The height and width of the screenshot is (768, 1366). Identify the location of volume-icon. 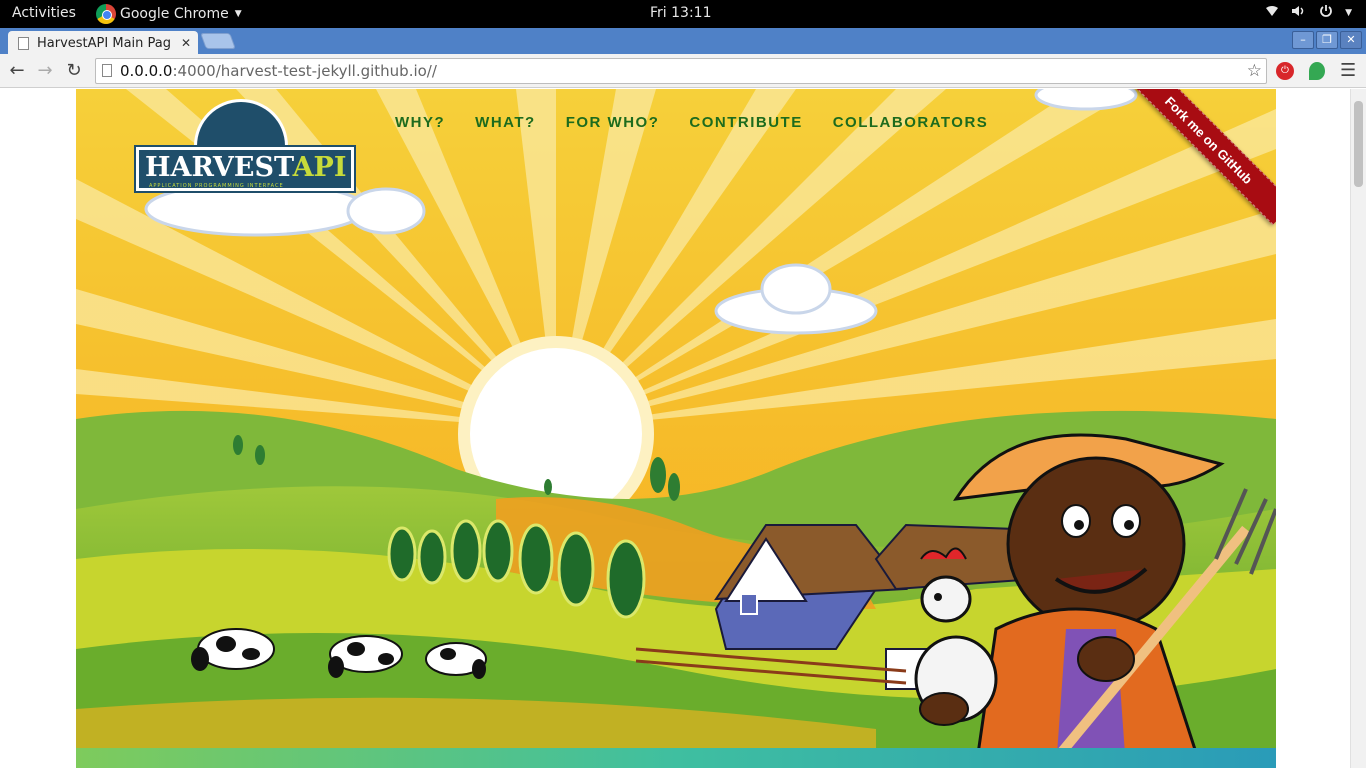
(1299, 13).